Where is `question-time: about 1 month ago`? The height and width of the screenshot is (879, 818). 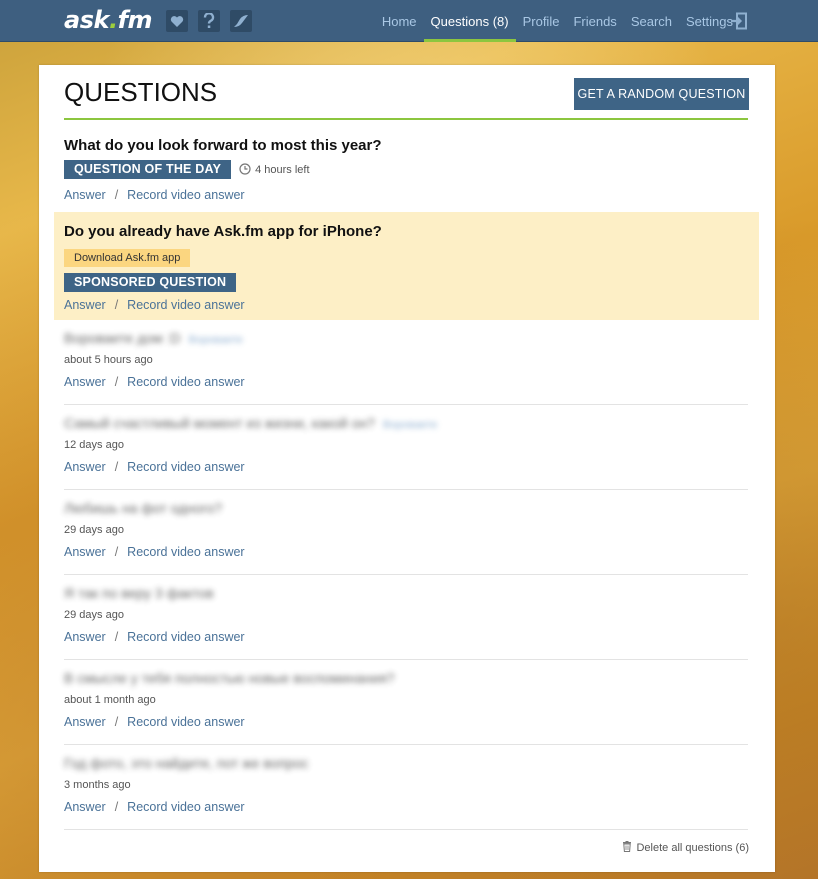
question-time: about 1 month ago is located at coordinates (110, 700).